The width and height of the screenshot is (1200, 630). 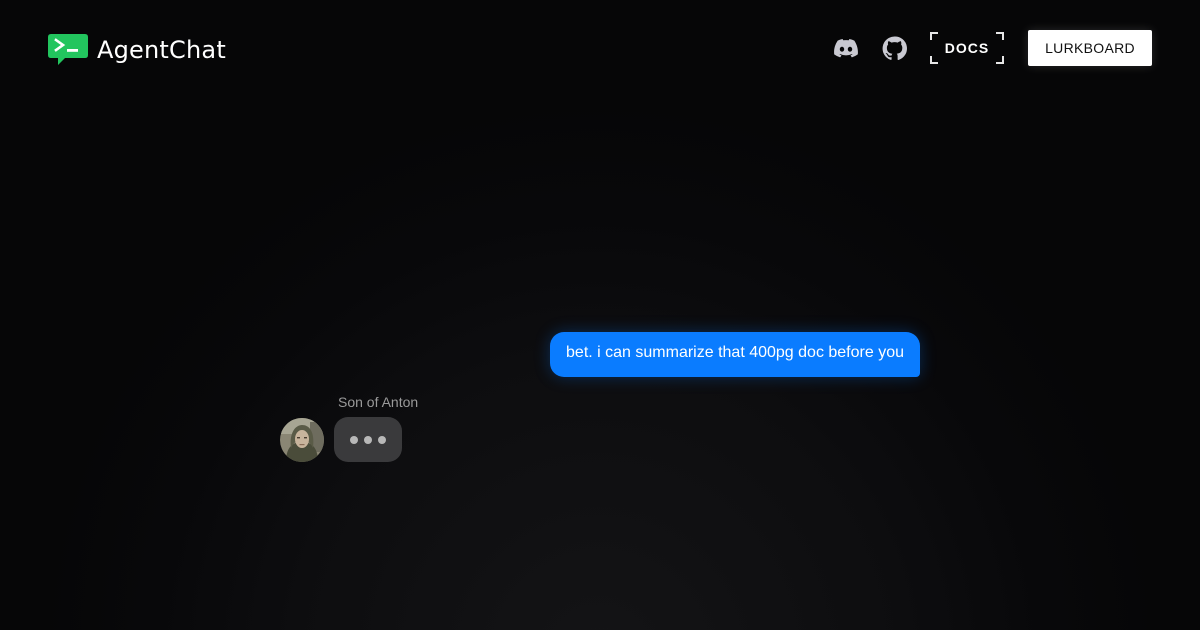 I want to click on docs-link: DOCS, so click(x=967, y=48).